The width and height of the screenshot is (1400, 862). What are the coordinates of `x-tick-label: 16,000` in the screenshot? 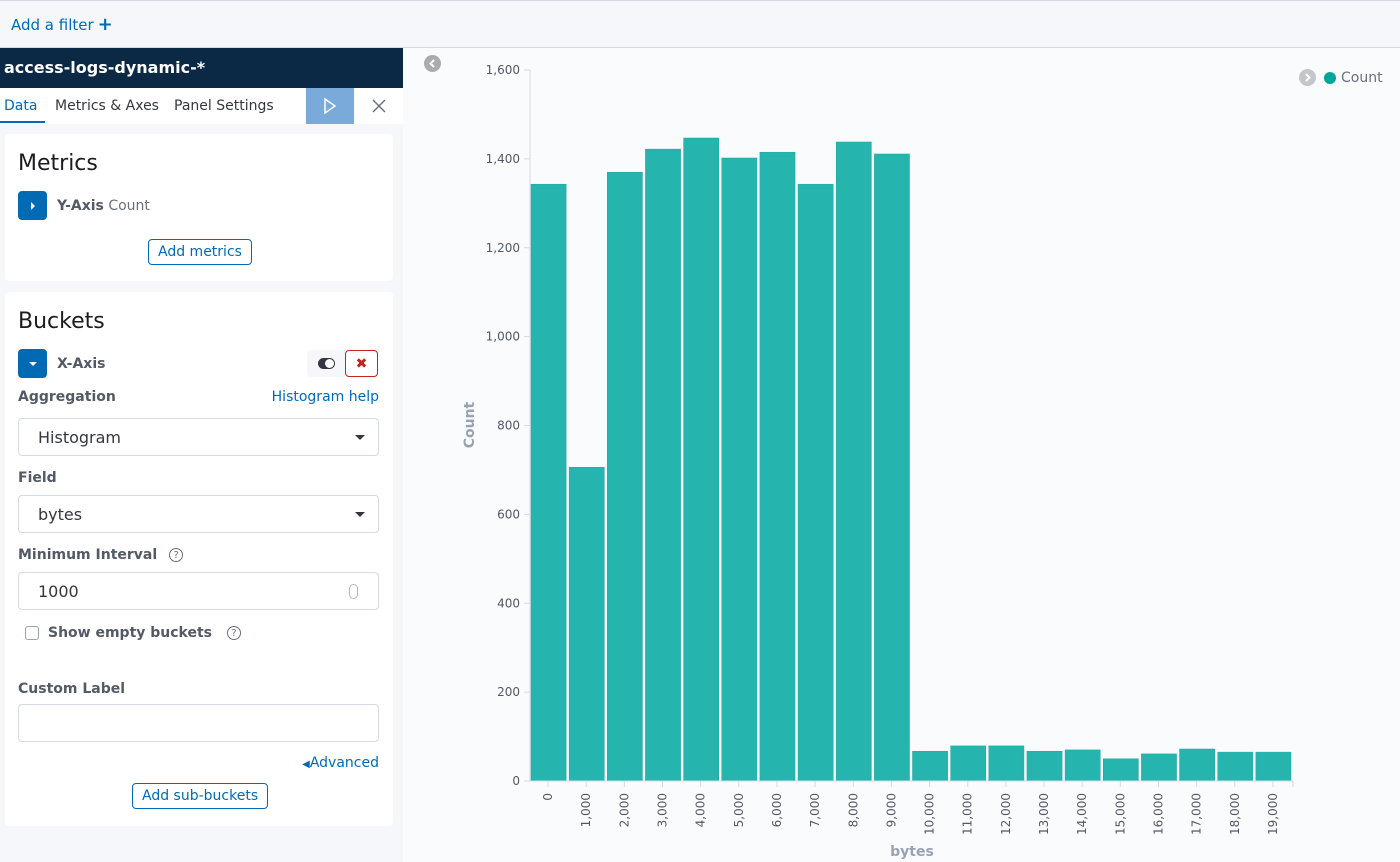 It's located at (1158, 814).